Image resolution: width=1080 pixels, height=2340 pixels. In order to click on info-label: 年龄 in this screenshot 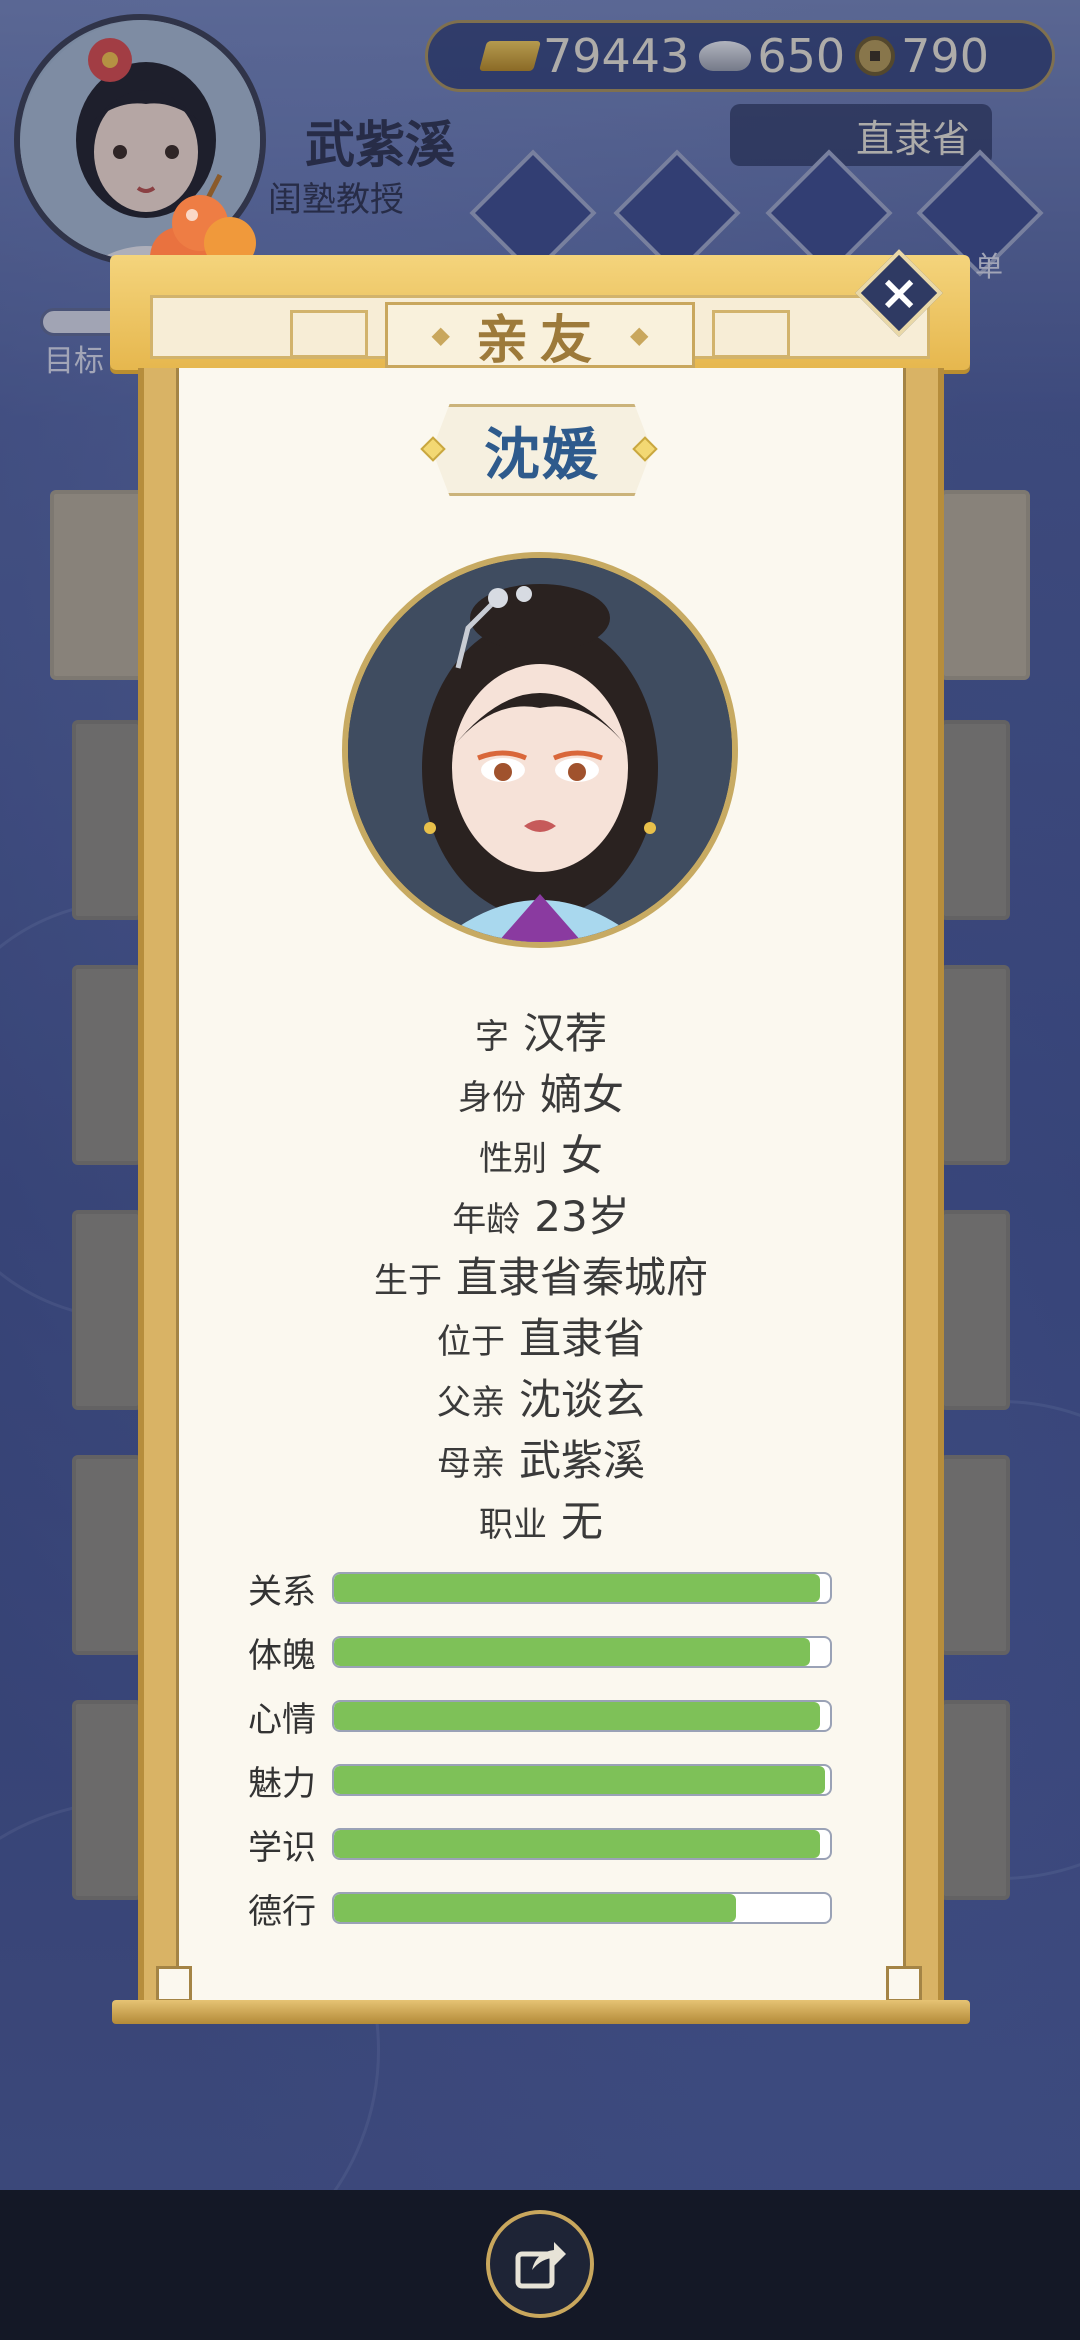, I will do `click(486, 1220)`.